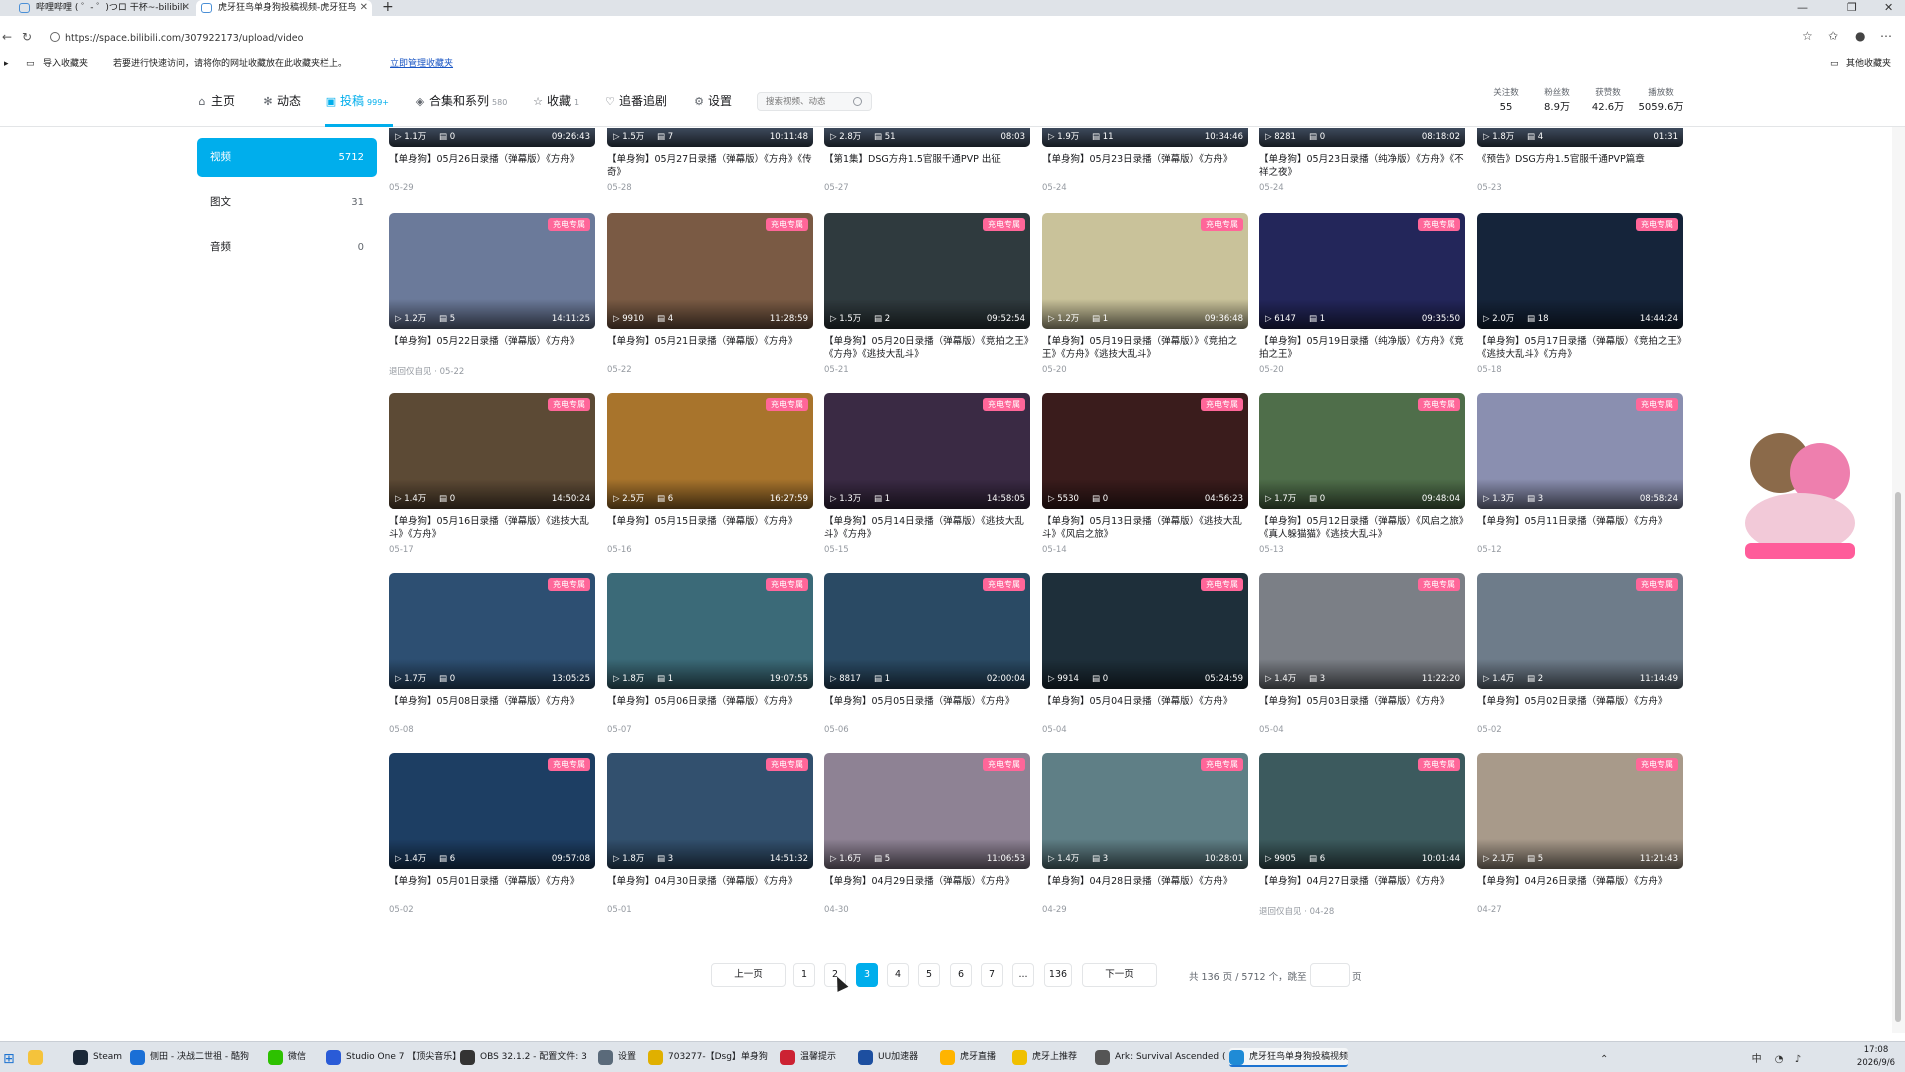 This screenshot has height=1072, width=1905. I want to click on taskbar-app: 虎牙上推荐, so click(1044, 1057).